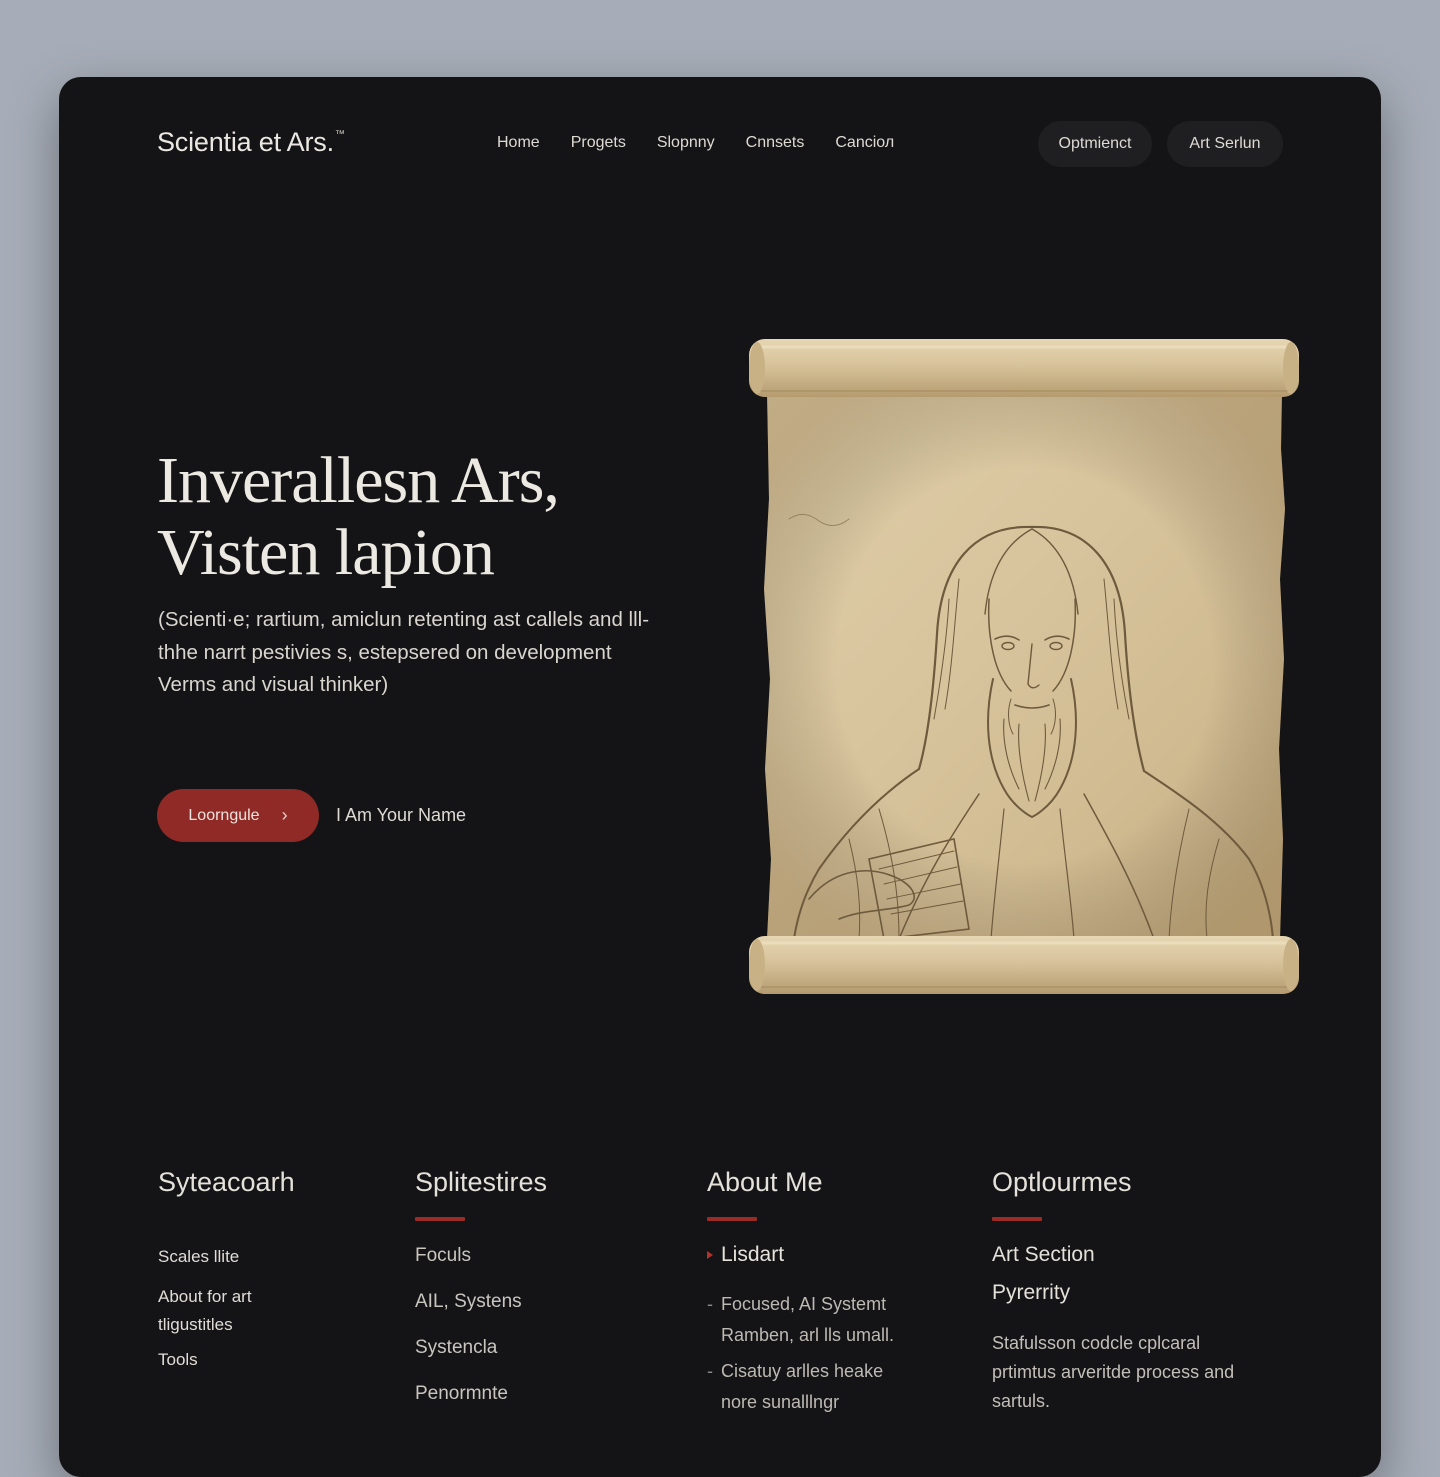 The height and width of the screenshot is (1477, 1440). Describe the element at coordinates (1225, 144) in the screenshot. I see `header-button-2: Art Serlun` at that location.